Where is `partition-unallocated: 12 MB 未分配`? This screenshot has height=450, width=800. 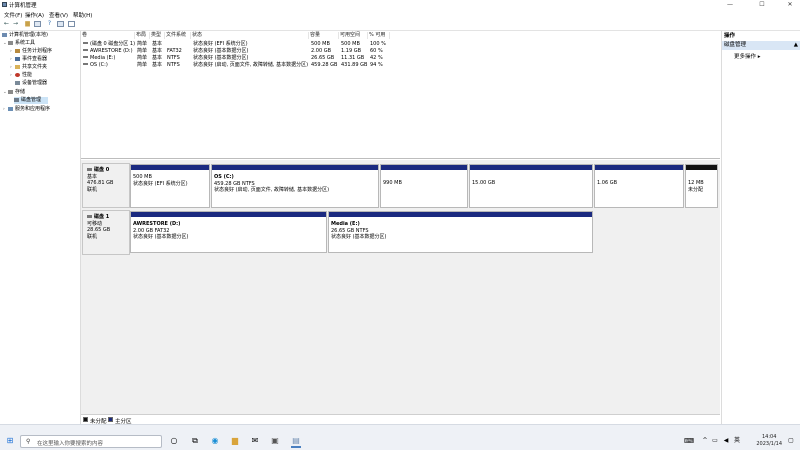
partition-unallocated: 12 MB 未分配 is located at coordinates (701, 186).